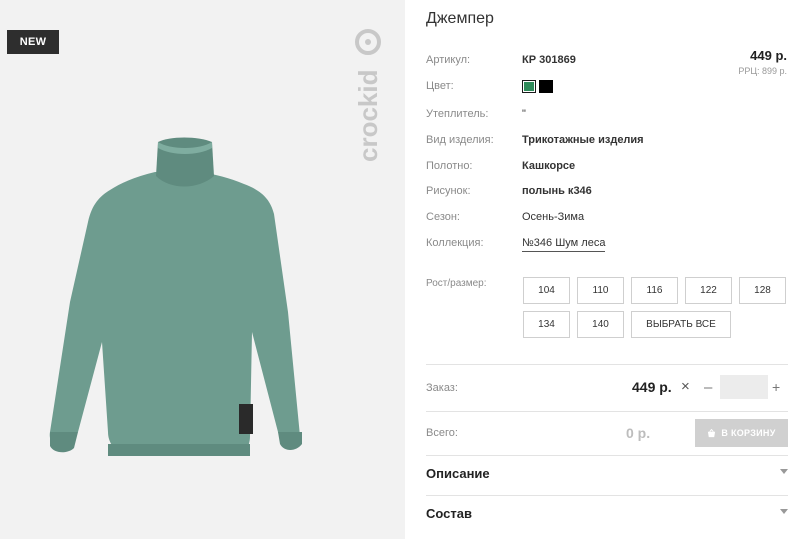 This screenshot has height=539, width=800. What do you see at coordinates (607, 495) in the screenshot?
I see `divider-composition` at bounding box center [607, 495].